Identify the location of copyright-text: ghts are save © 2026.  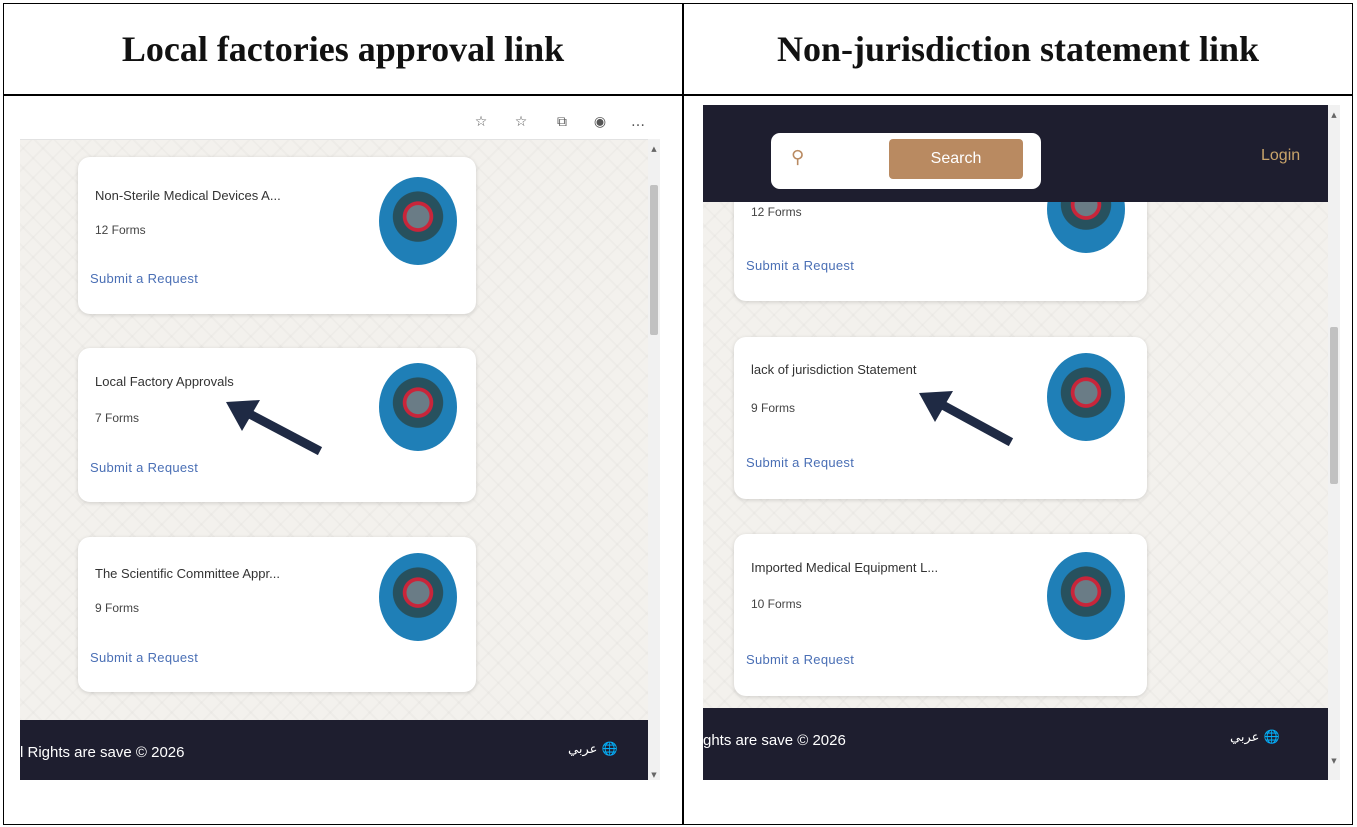
(774, 740).